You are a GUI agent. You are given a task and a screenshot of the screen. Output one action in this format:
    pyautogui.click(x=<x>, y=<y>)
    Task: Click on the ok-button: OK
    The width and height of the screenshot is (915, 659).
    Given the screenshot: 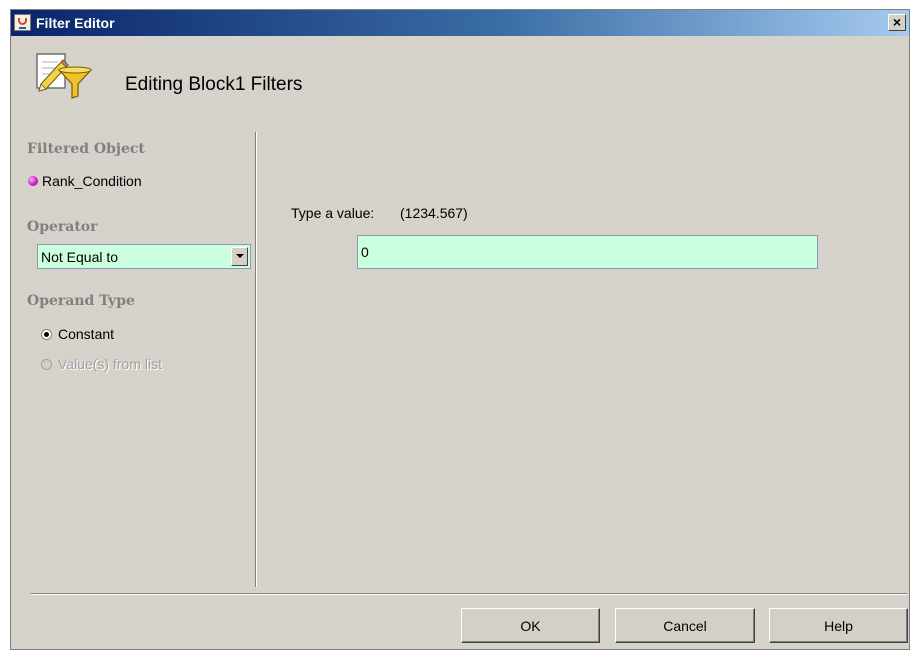 What is the action you would take?
    pyautogui.click(x=530, y=625)
    